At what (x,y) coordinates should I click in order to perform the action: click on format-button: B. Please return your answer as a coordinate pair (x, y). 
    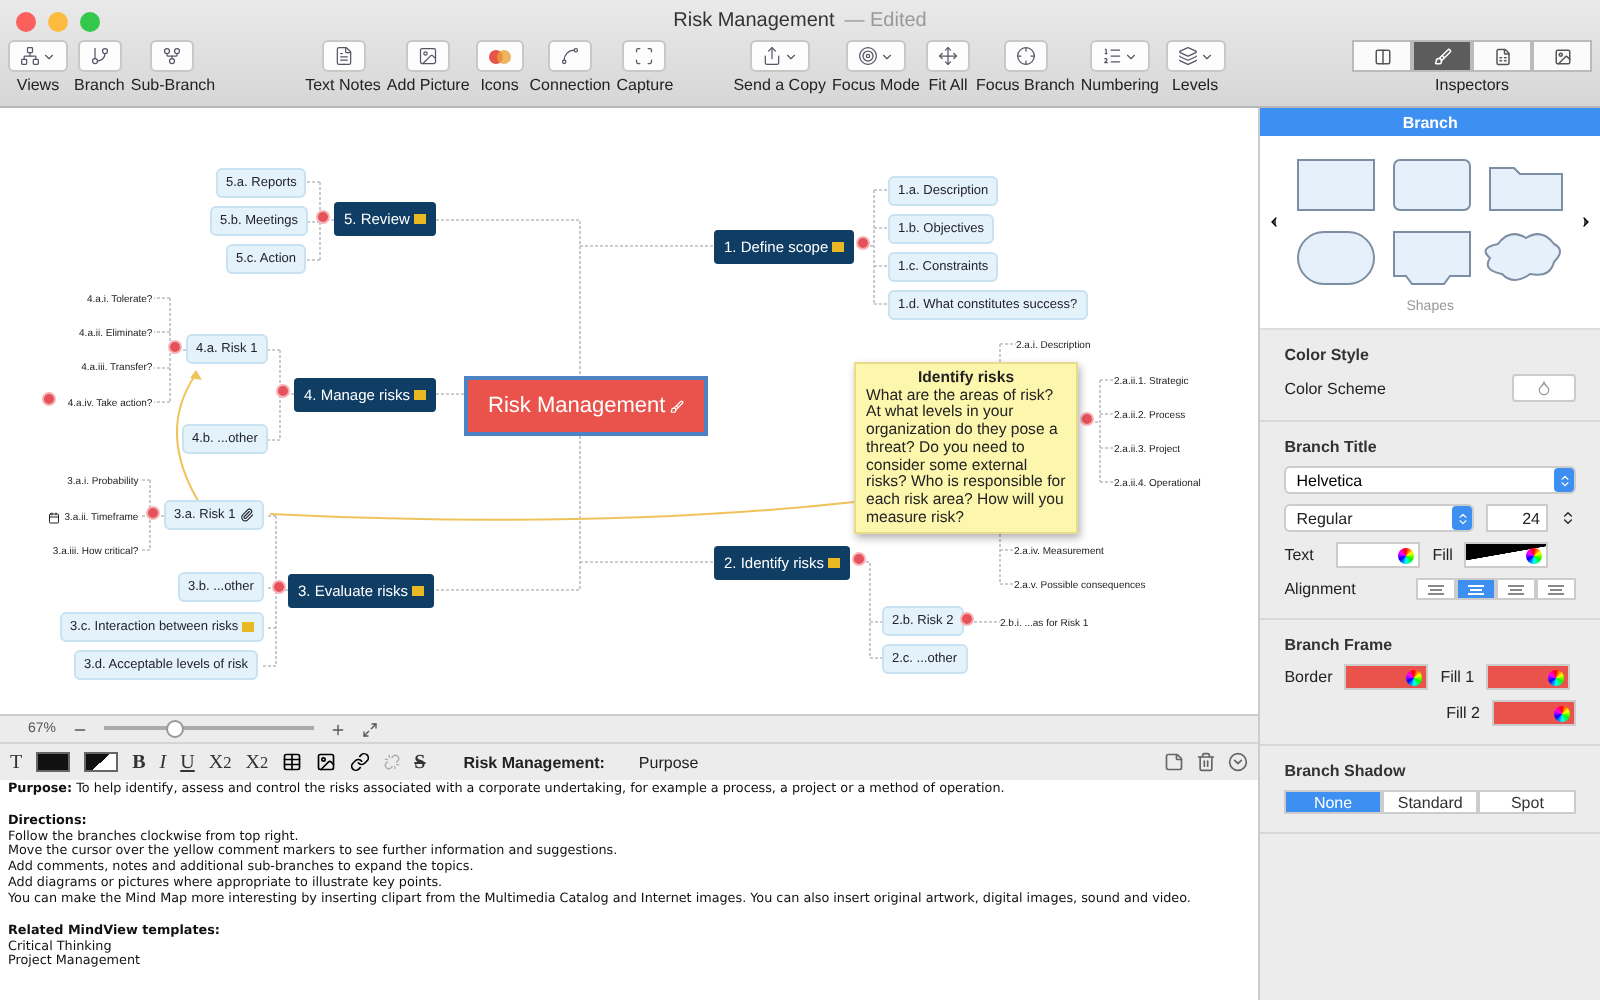
    Looking at the image, I should click on (139, 762).